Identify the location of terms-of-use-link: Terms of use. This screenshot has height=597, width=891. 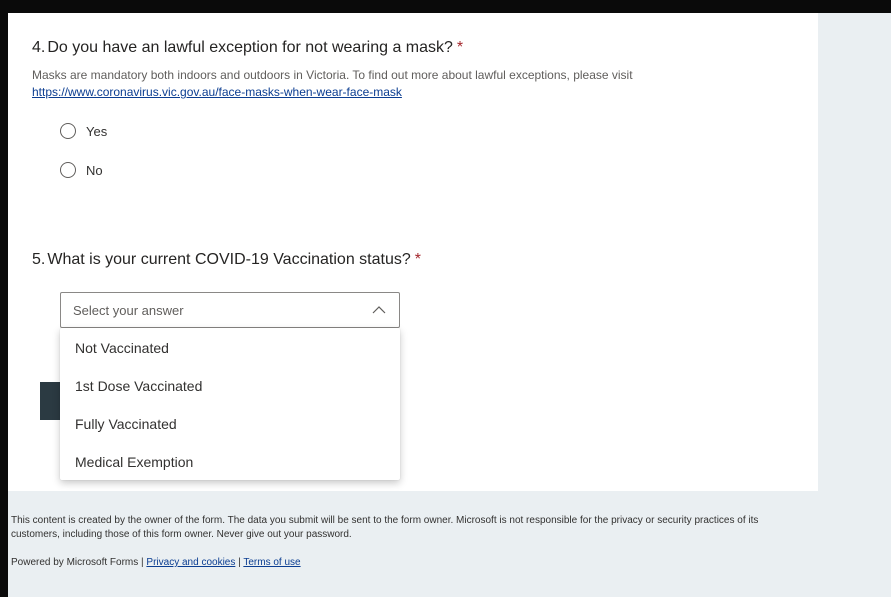
(271, 562).